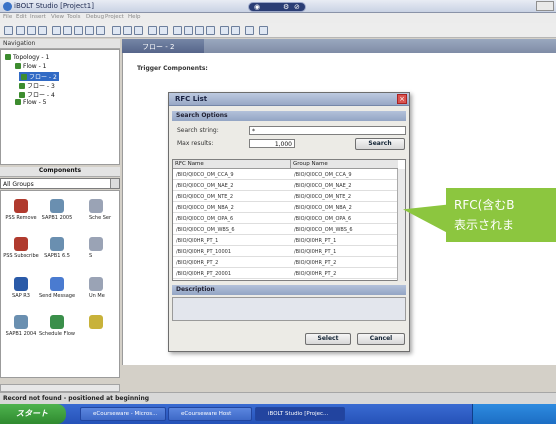 The height and width of the screenshot is (424, 556). What do you see at coordinates (272, 143) in the screenshot?
I see `max-results-input: 1,000` at bounding box center [272, 143].